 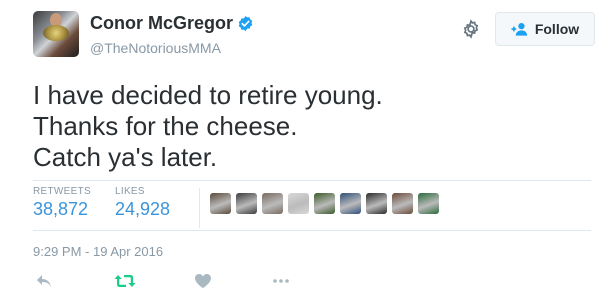 What do you see at coordinates (165, 126) in the screenshot?
I see `tweet-line: Thanks for the cheese.` at bounding box center [165, 126].